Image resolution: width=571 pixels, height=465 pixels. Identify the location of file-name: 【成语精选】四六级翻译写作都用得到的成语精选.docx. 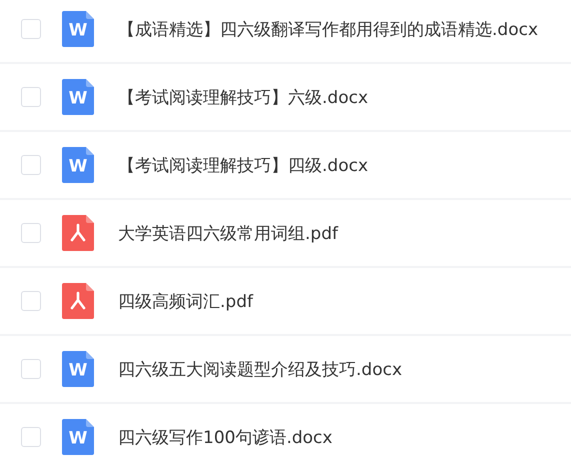
(328, 29).